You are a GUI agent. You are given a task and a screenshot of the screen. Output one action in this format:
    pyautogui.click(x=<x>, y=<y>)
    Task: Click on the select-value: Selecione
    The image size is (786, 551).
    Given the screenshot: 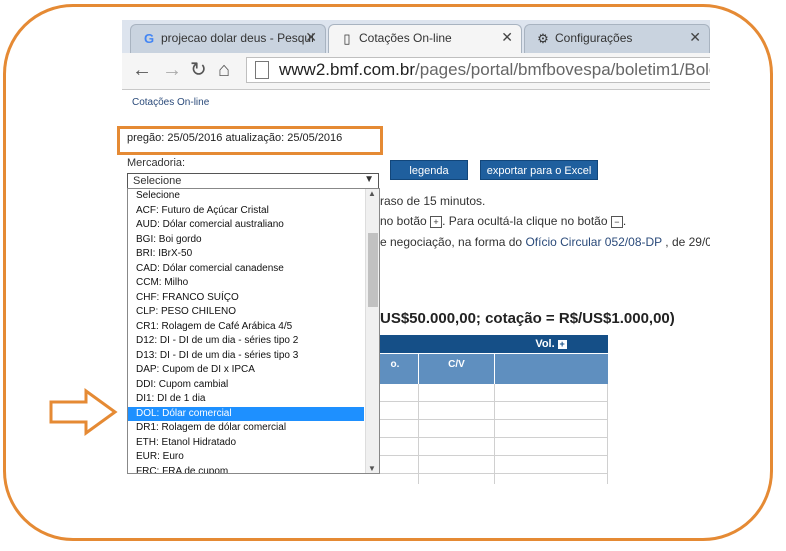 What is the action you would take?
    pyautogui.click(x=157, y=181)
    